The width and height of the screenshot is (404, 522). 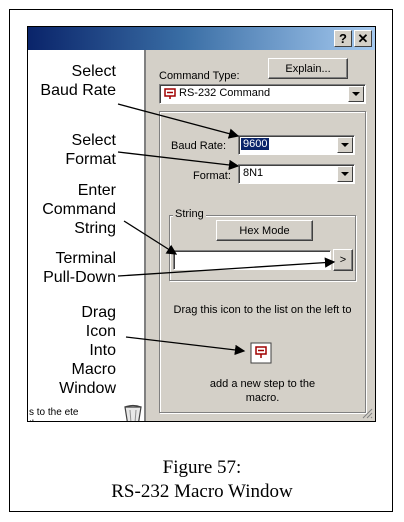 What do you see at coordinates (226, 267) in the screenshot?
I see `arrow-terminal` at bounding box center [226, 267].